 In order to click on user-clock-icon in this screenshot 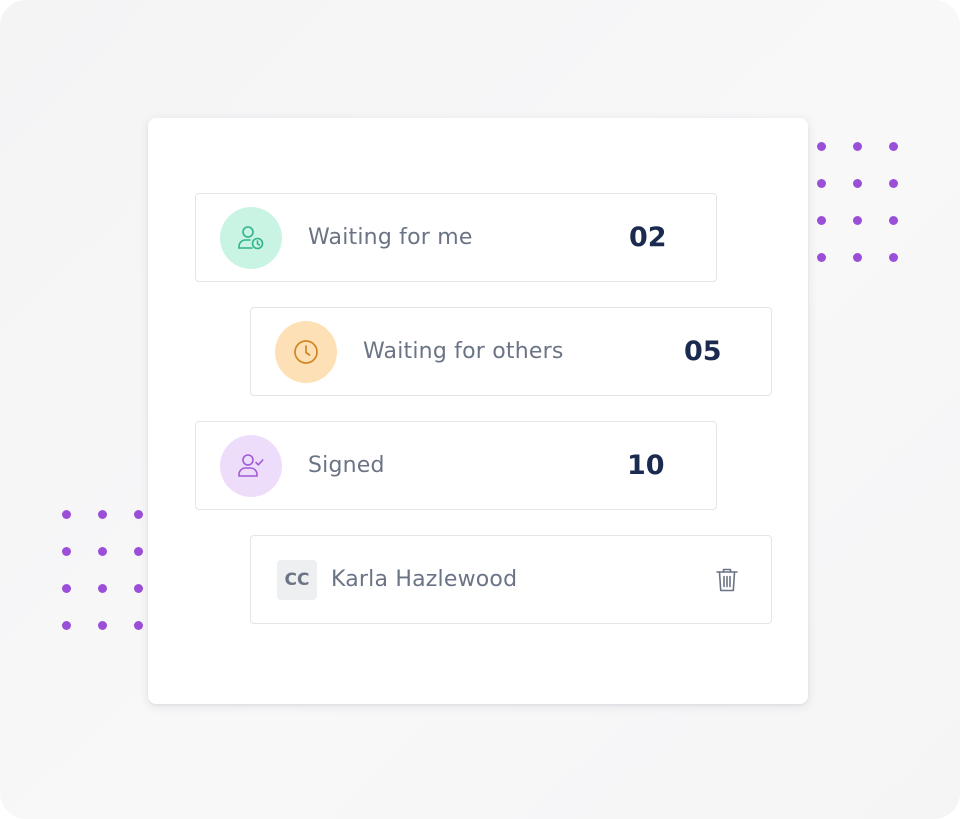, I will do `click(251, 238)`.